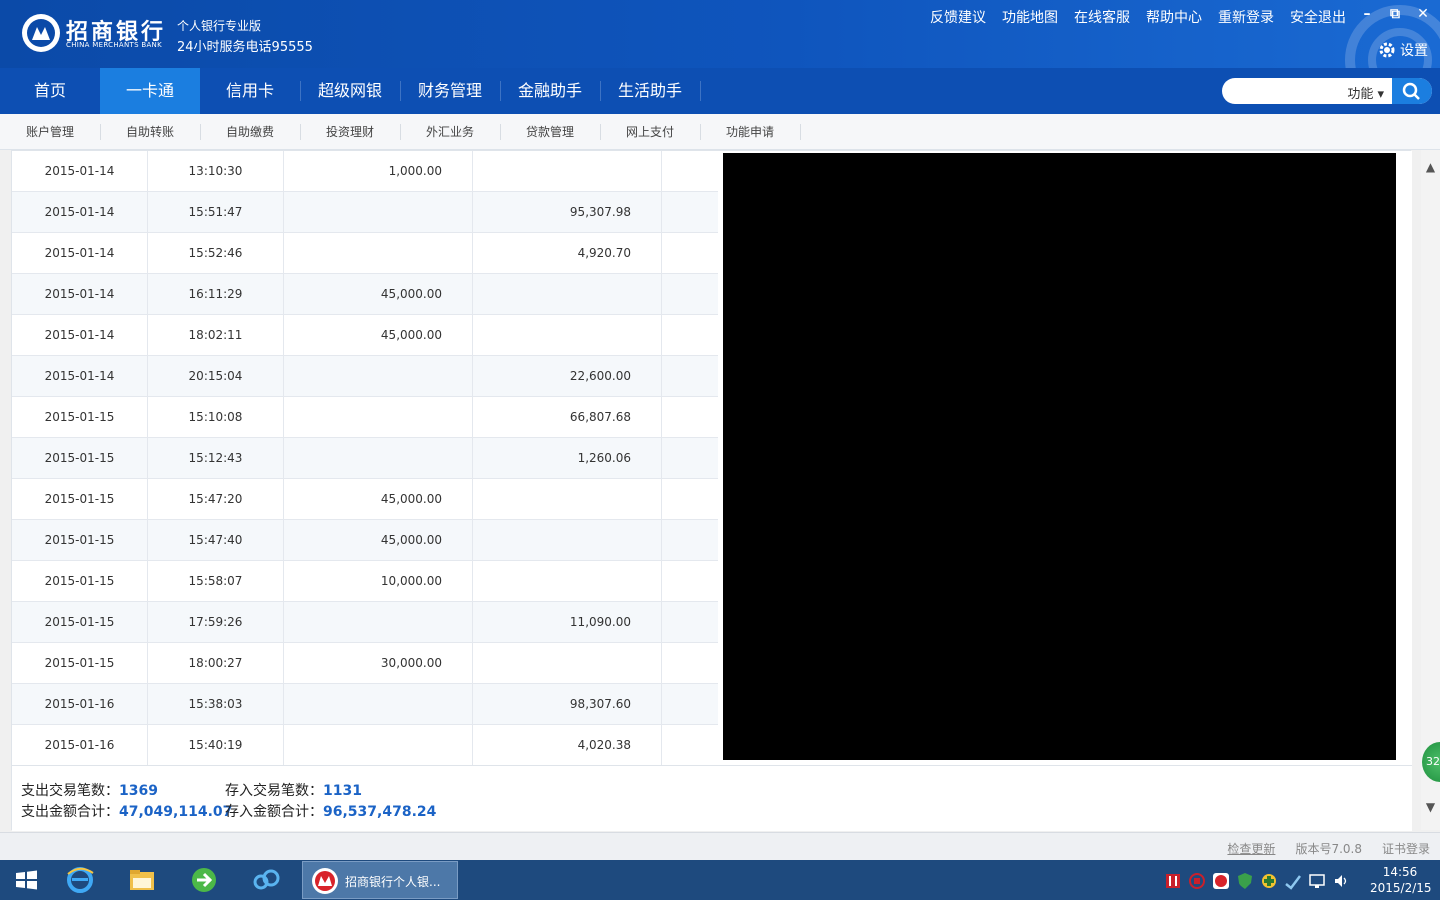  Describe the element at coordinates (1400, 872) in the screenshot. I see `clock-time: 14:56` at that location.